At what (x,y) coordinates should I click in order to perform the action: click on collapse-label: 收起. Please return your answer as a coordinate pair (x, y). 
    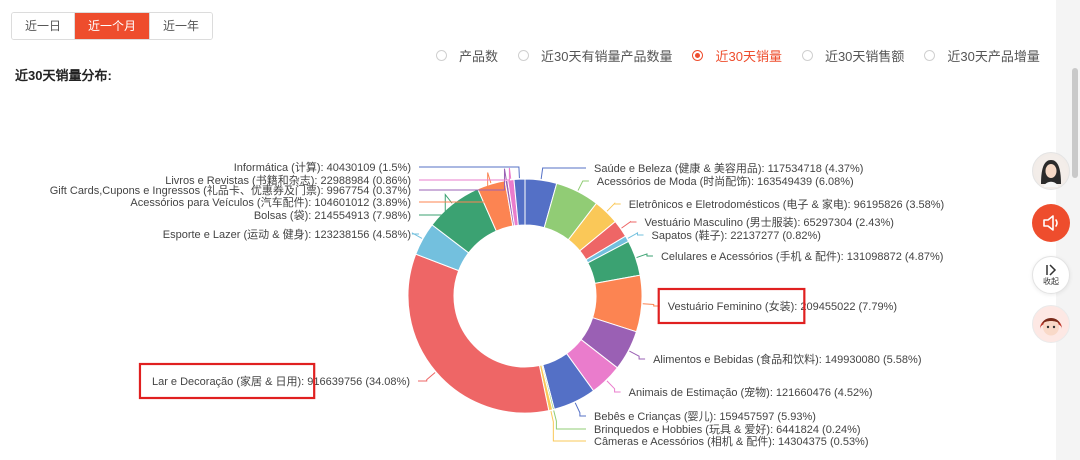
    Looking at the image, I should click on (1051, 281).